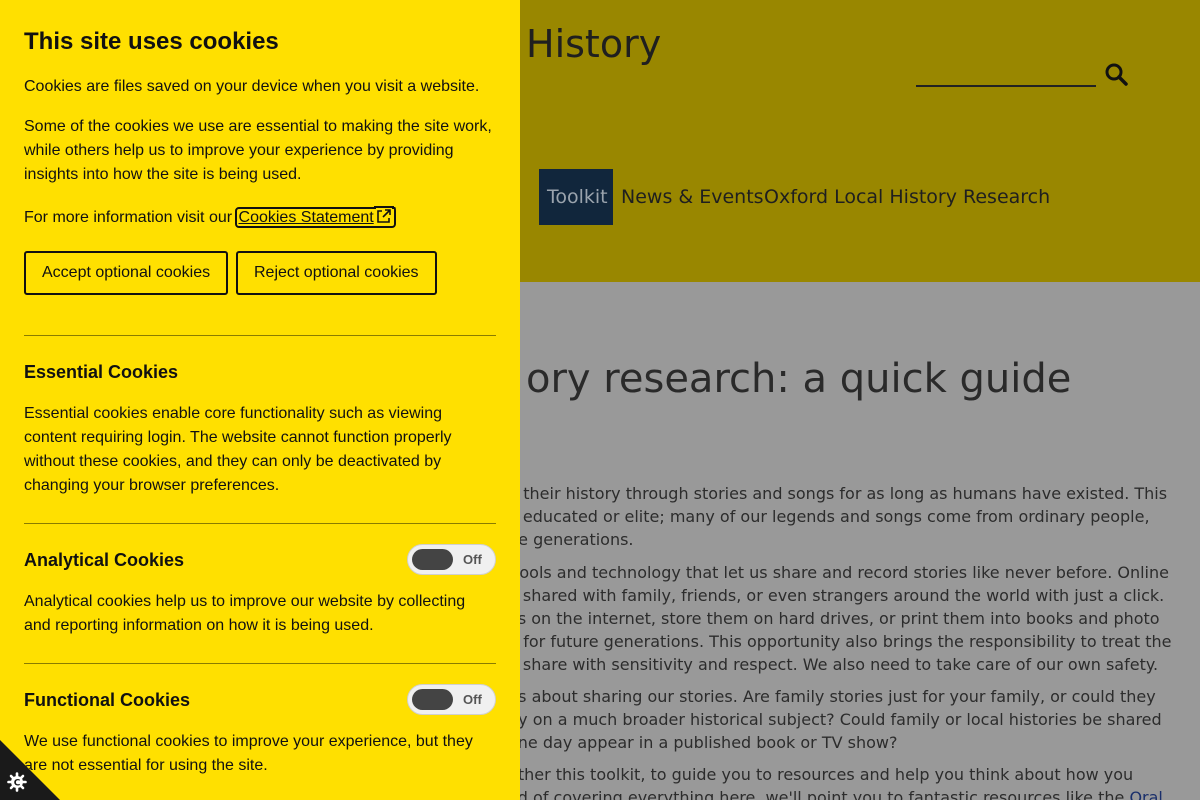 Image resolution: width=1200 pixels, height=800 pixels. What do you see at coordinates (1145, 794) in the screenshot?
I see `oral-history-link: Oral` at bounding box center [1145, 794].